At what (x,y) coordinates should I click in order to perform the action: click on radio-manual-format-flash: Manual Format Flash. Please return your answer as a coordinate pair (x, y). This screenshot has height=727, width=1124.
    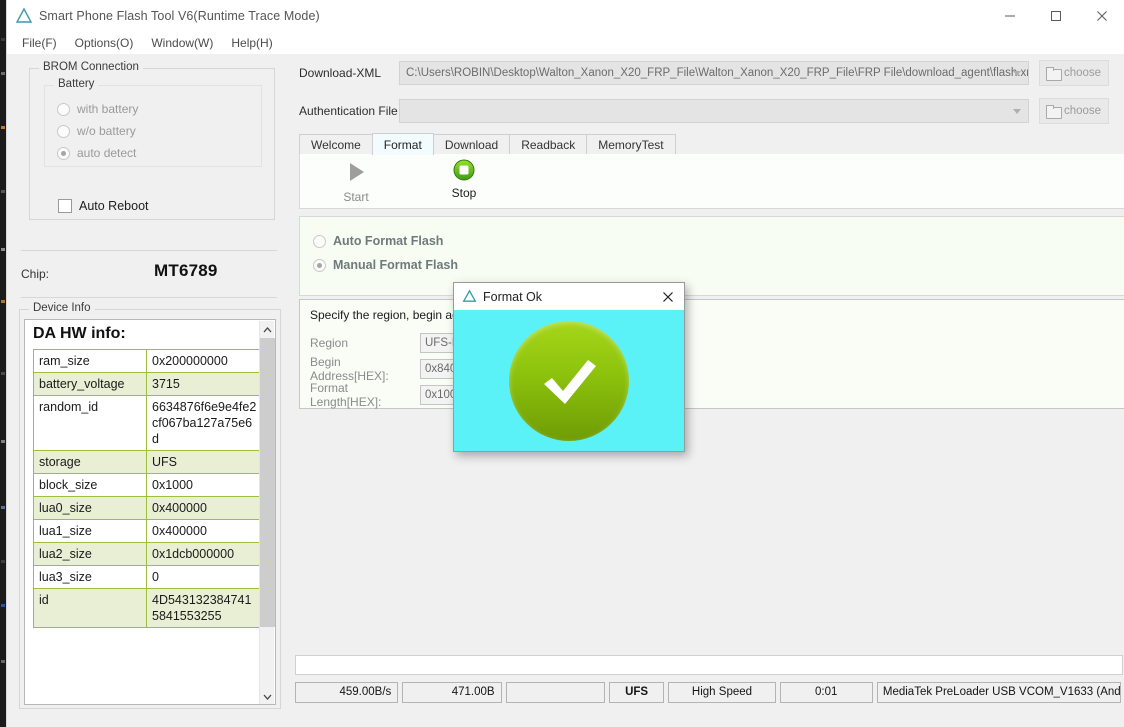
    Looking at the image, I should click on (712, 265).